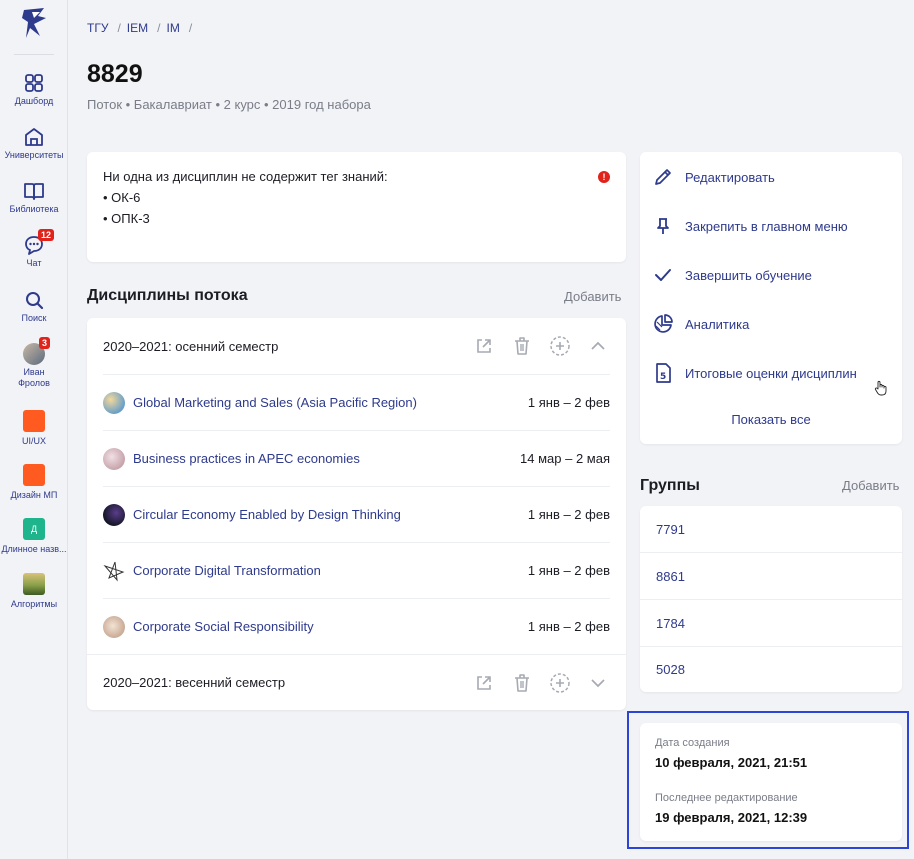 Image resolution: width=914 pixels, height=859 pixels. I want to click on pin-button: Закрепить в главном меню, so click(750, 226).